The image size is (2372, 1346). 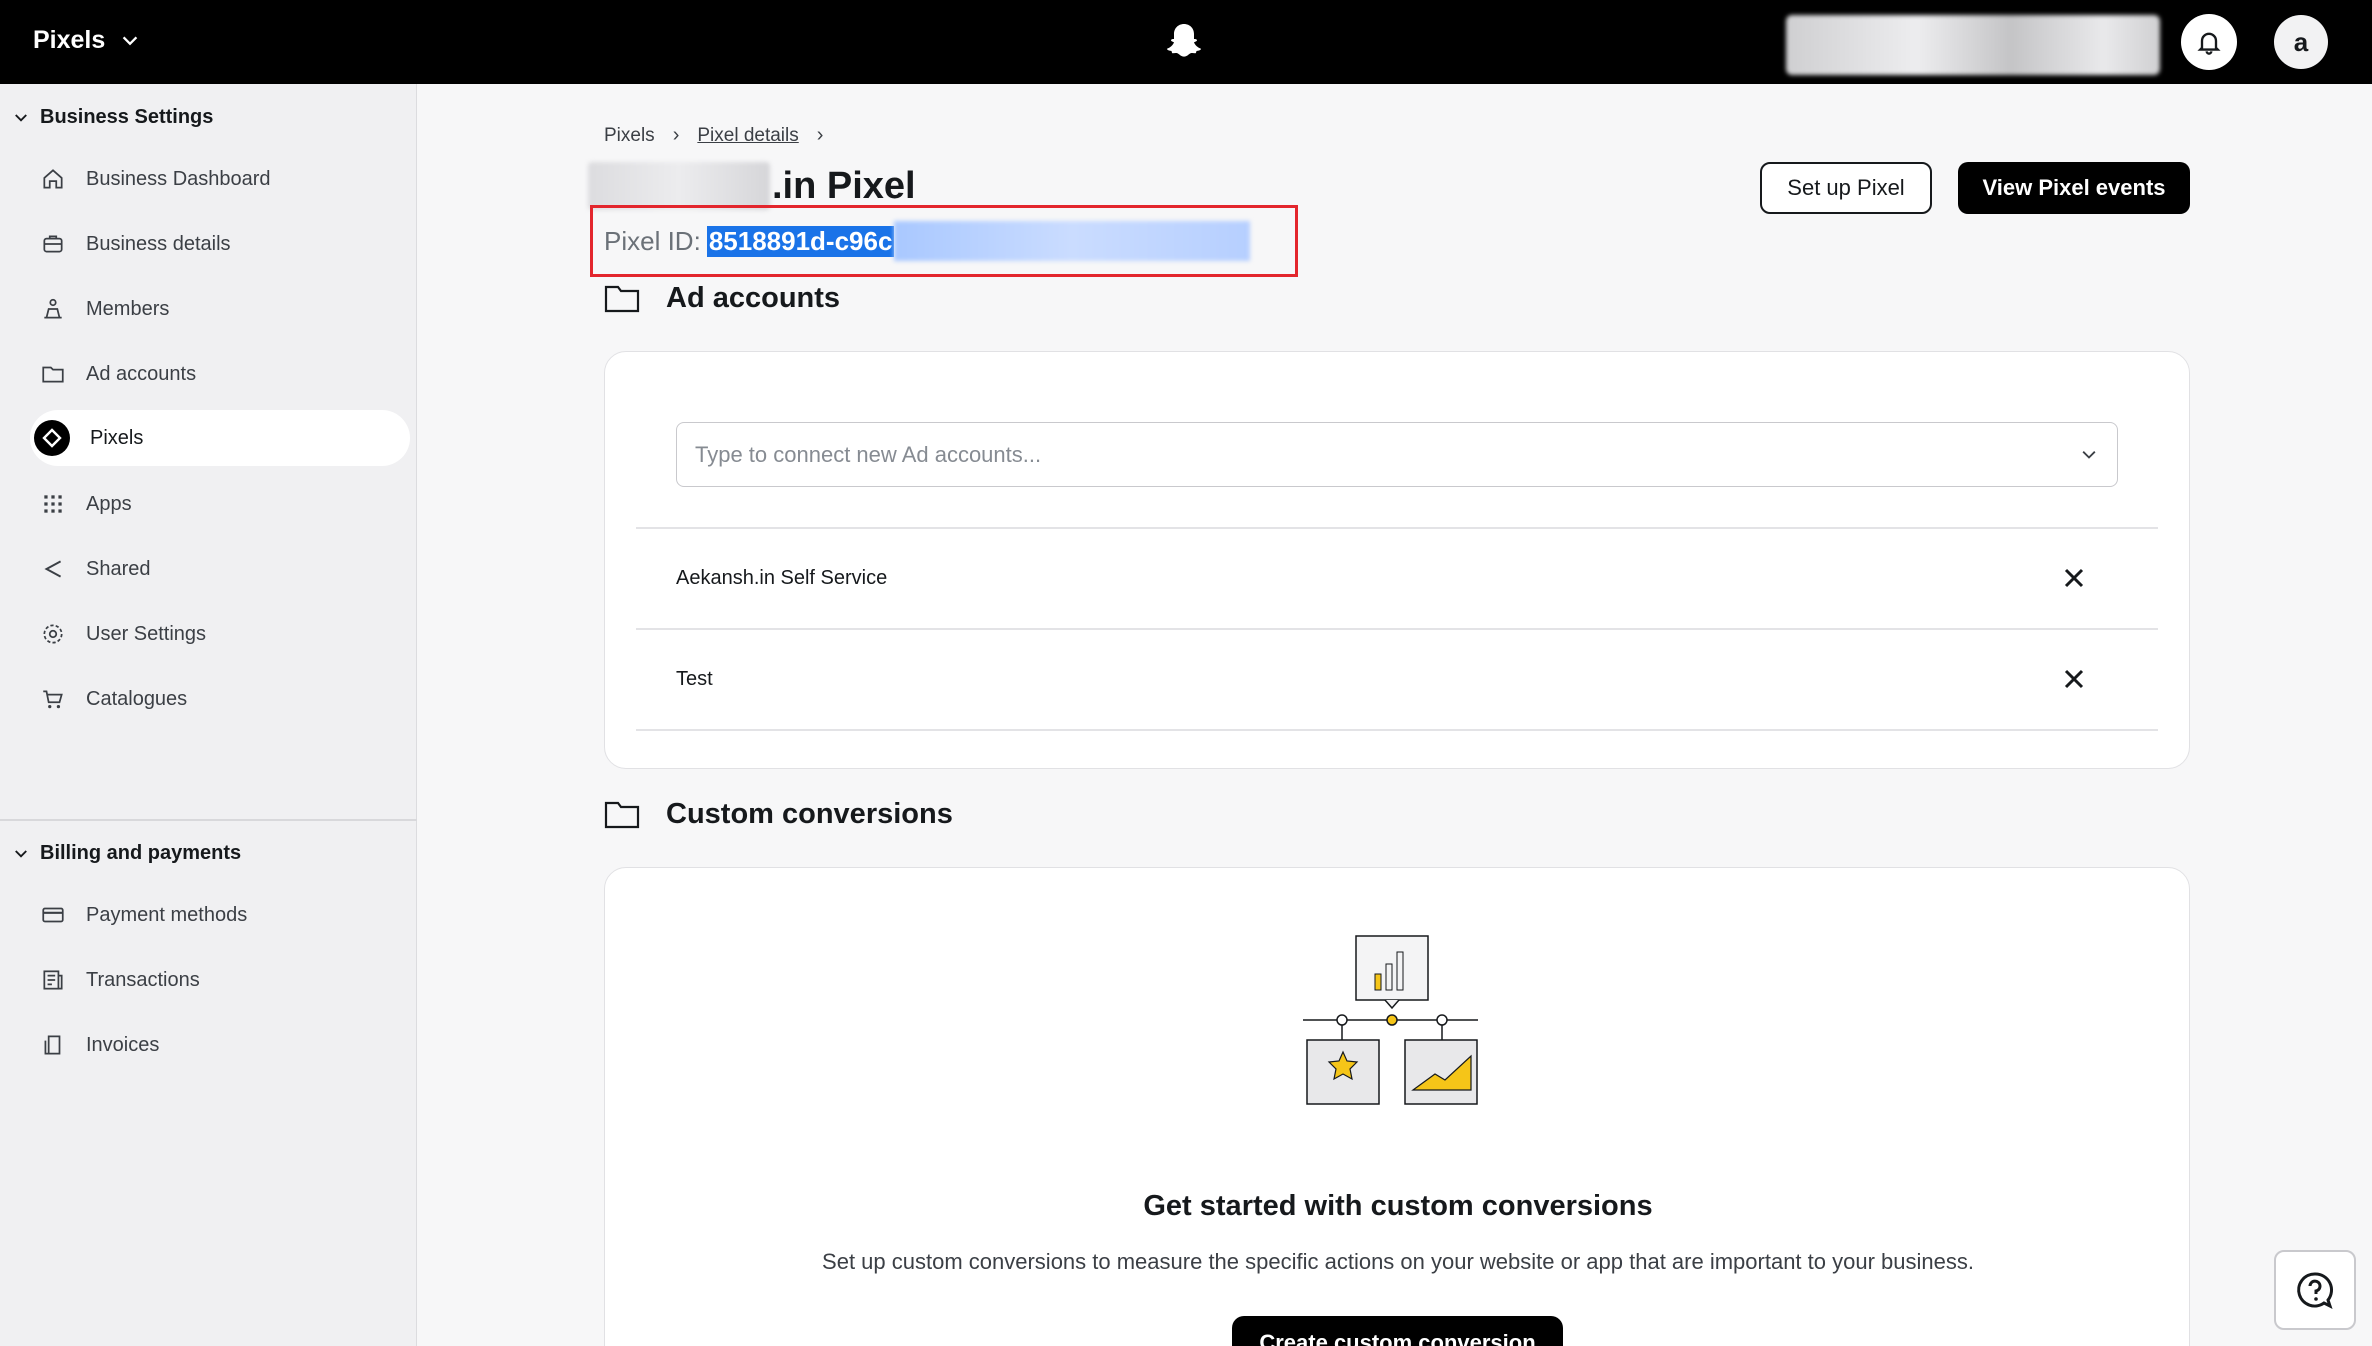 I want to click on section-title: Custom conversions, so click(x=809, y=814).